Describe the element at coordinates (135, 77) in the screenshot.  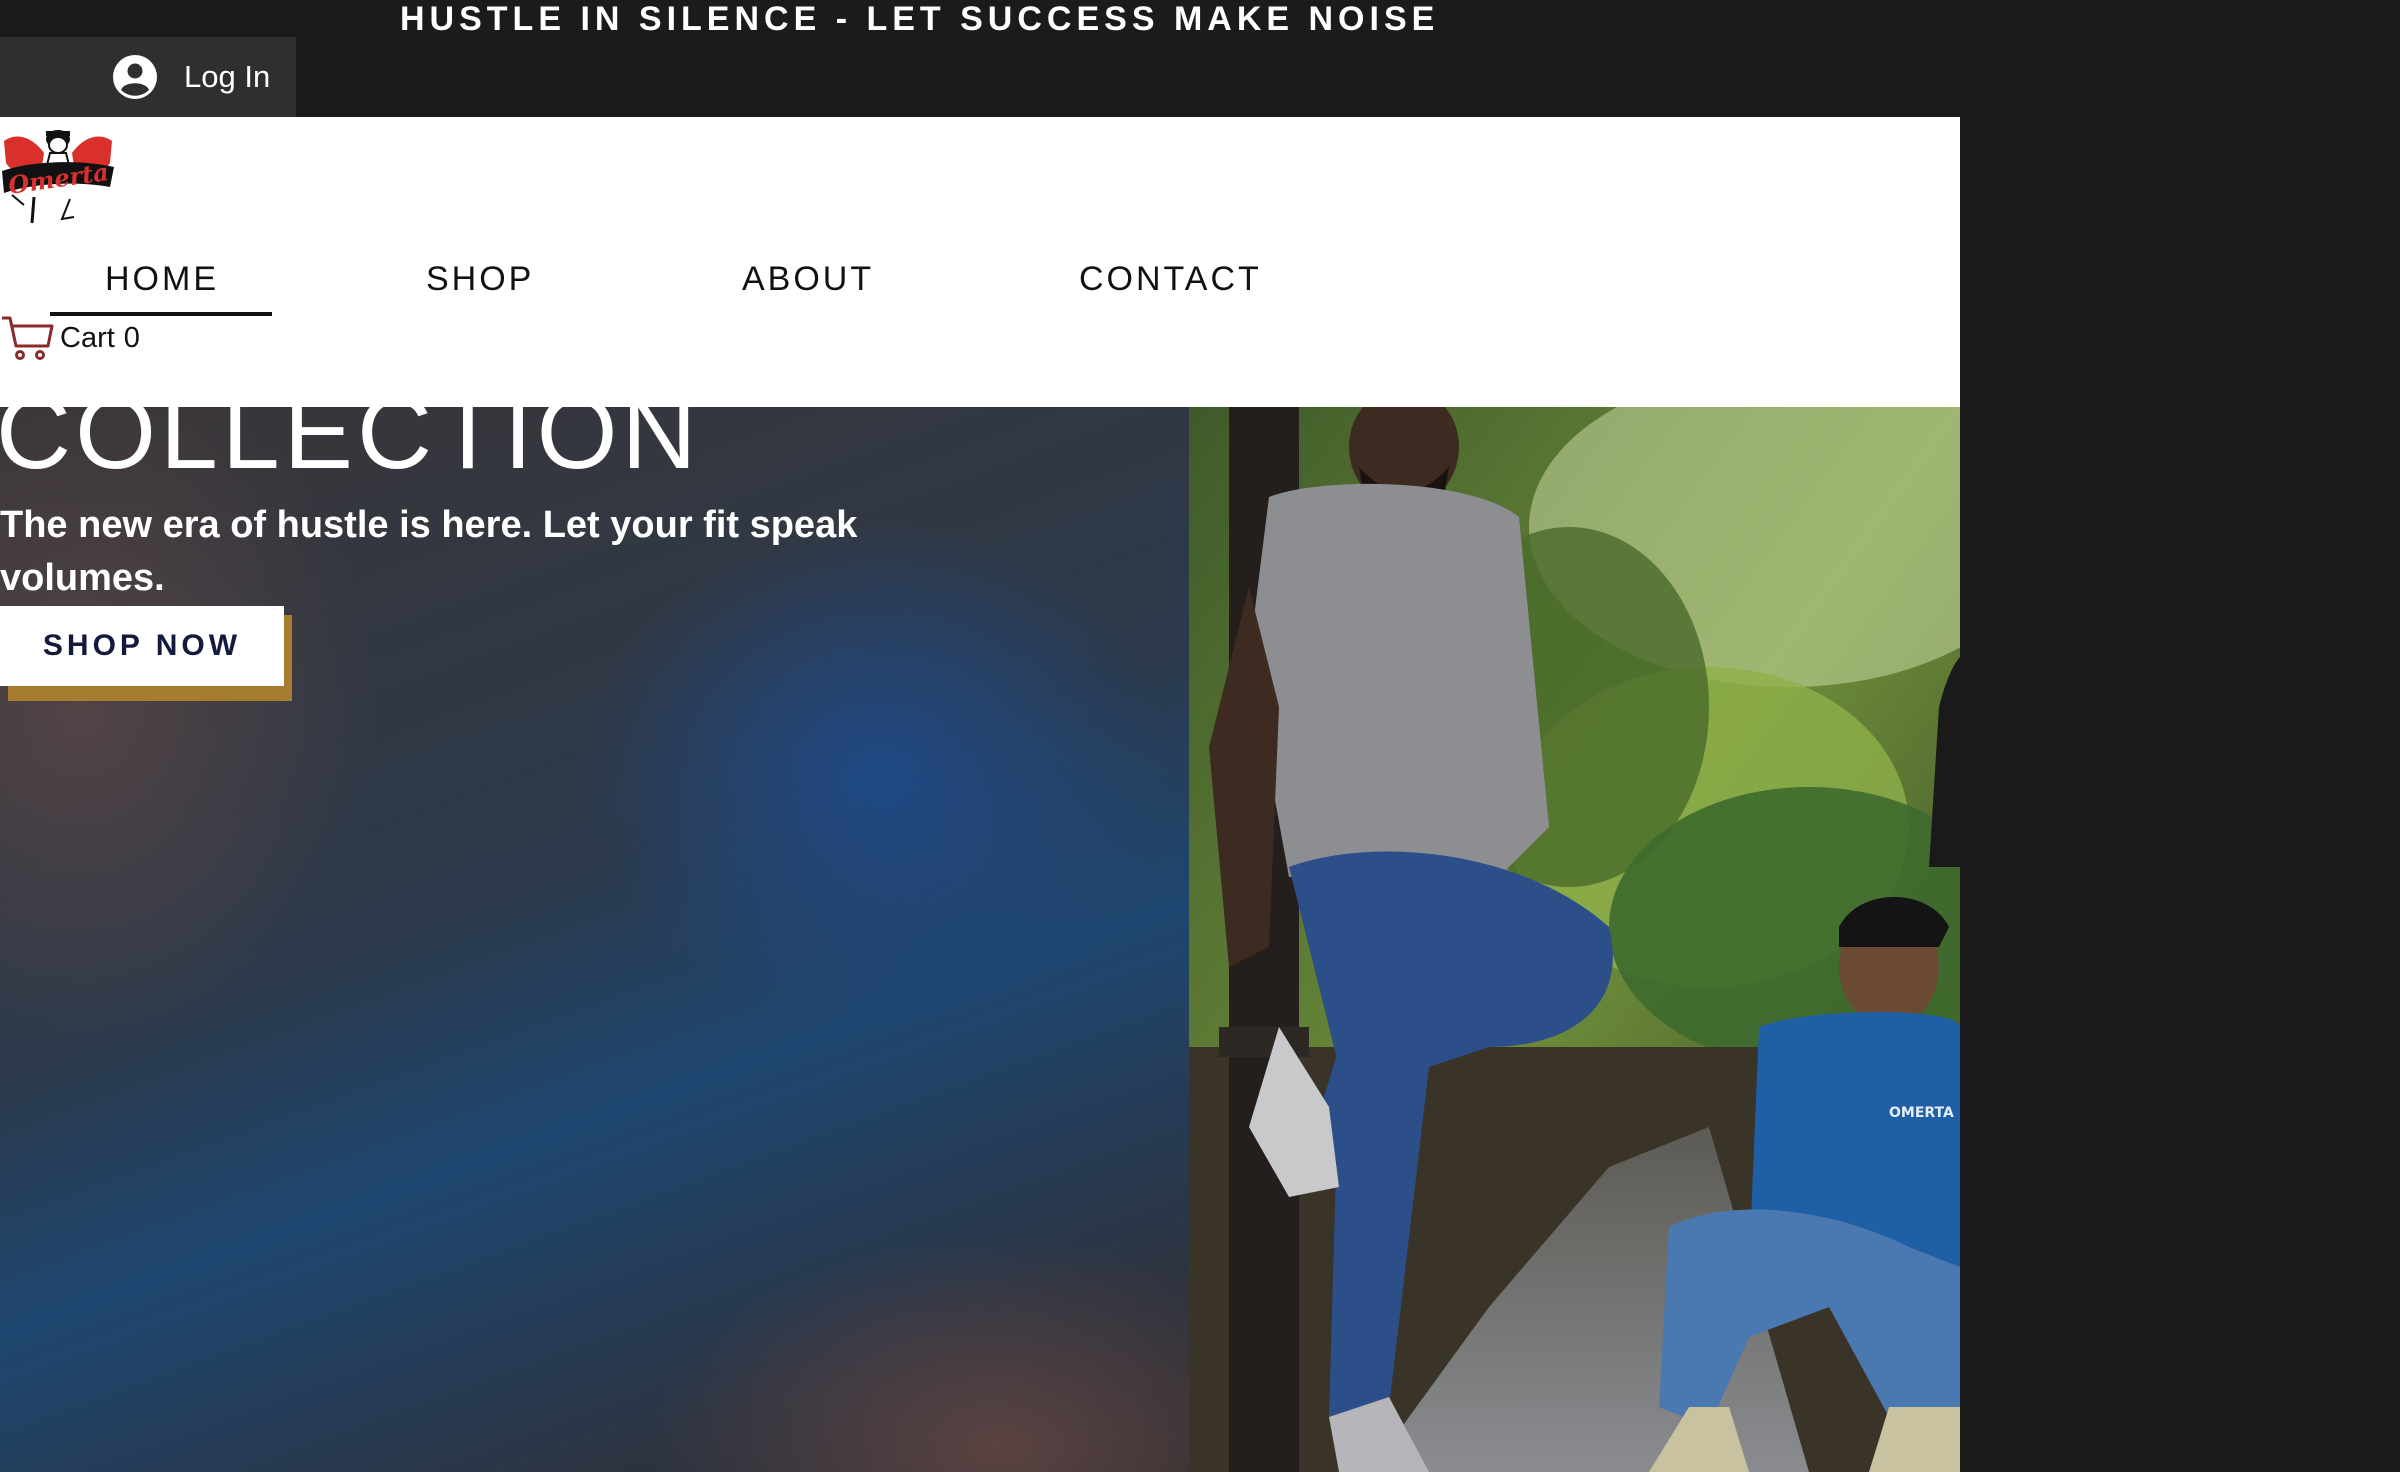
I see `user-avatar-icon` at that location.